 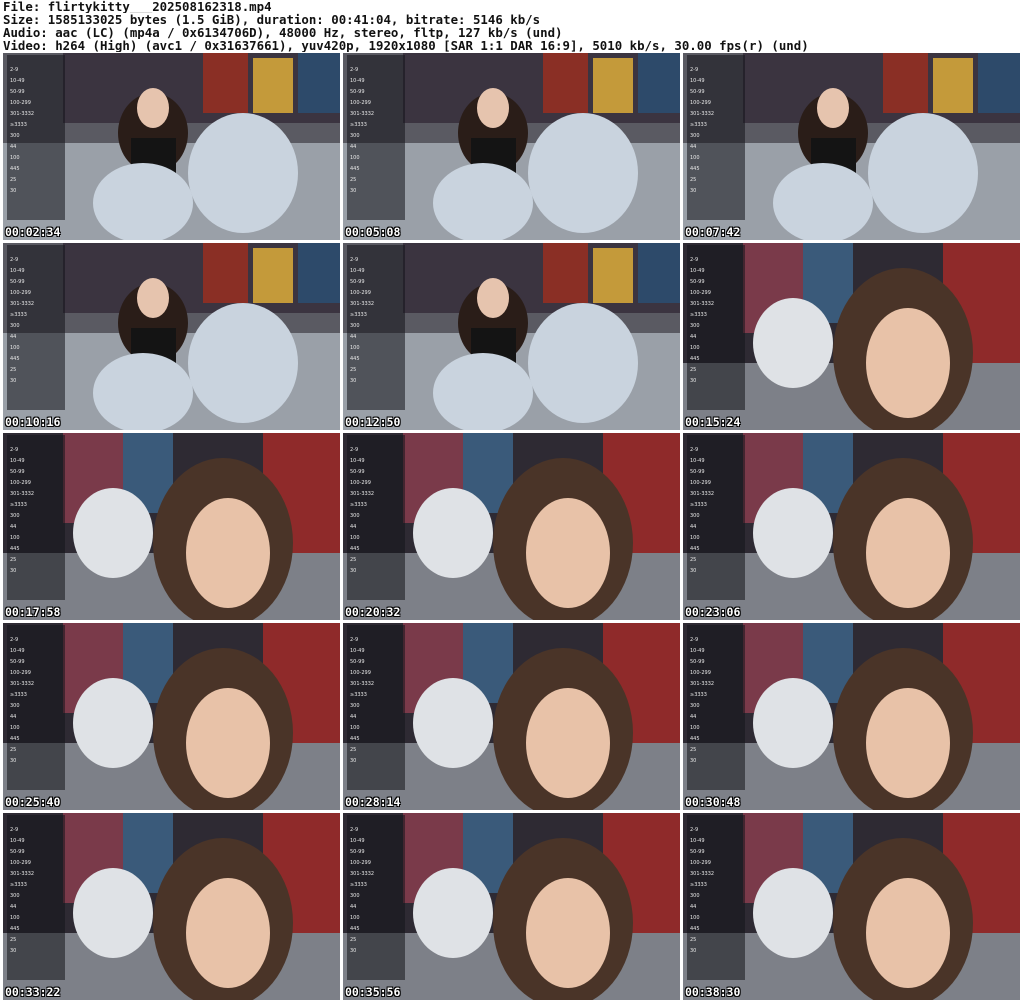 What do you see at coordinates (713, 802) in the screenshot?
I see `thumbnail-timestamp: 00:30:48` at bounding box center [713, 802].